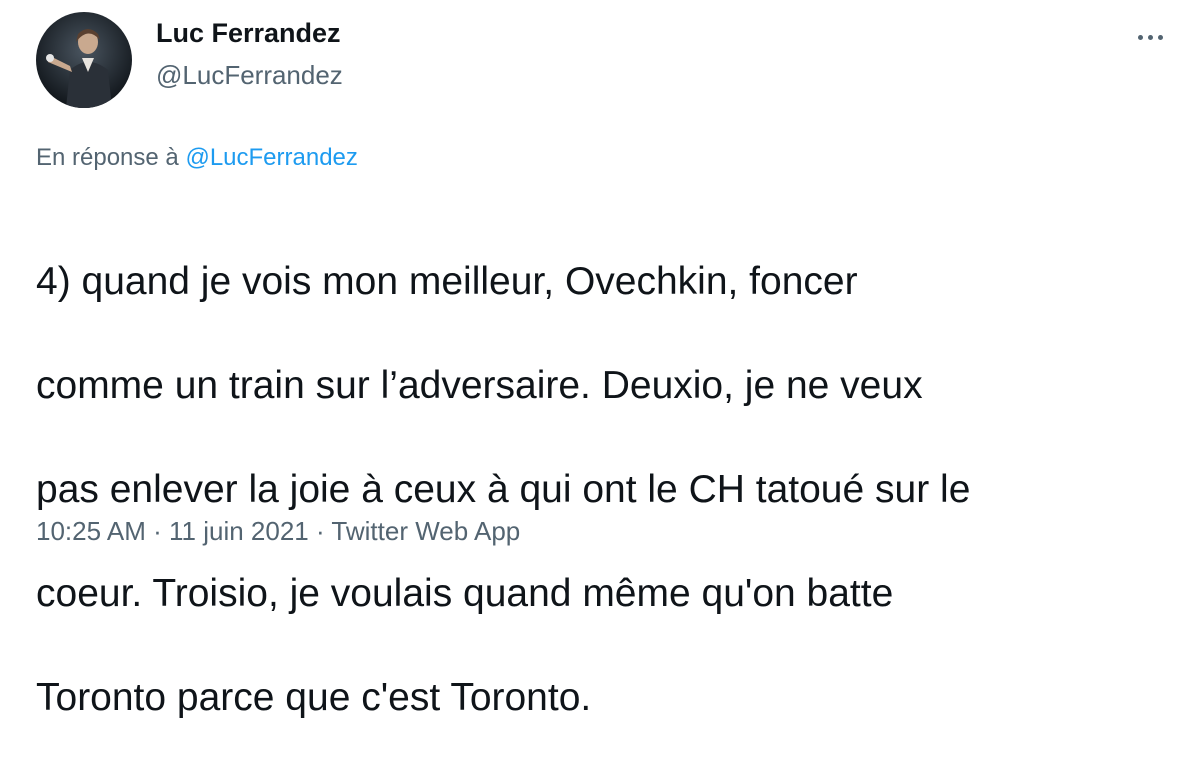 The width and height of the screenshot is (1202, 776). Describe the element at coordinates (425, 531) in the screenshot. I see `tweet-source: Twitter Web App` at that location.